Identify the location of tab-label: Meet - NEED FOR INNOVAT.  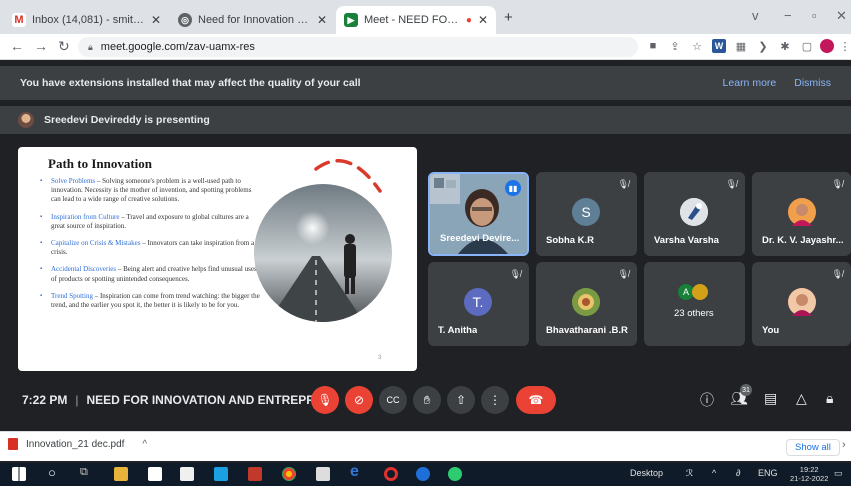
(412, 20).